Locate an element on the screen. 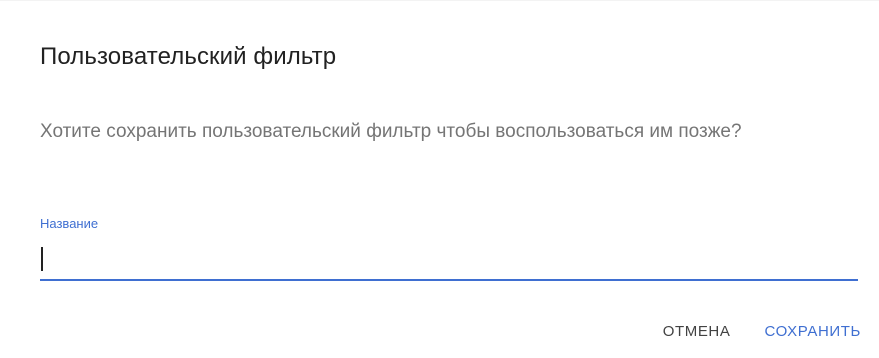 The image size is (879, 358). name-input is located at coordinates (449, 259).